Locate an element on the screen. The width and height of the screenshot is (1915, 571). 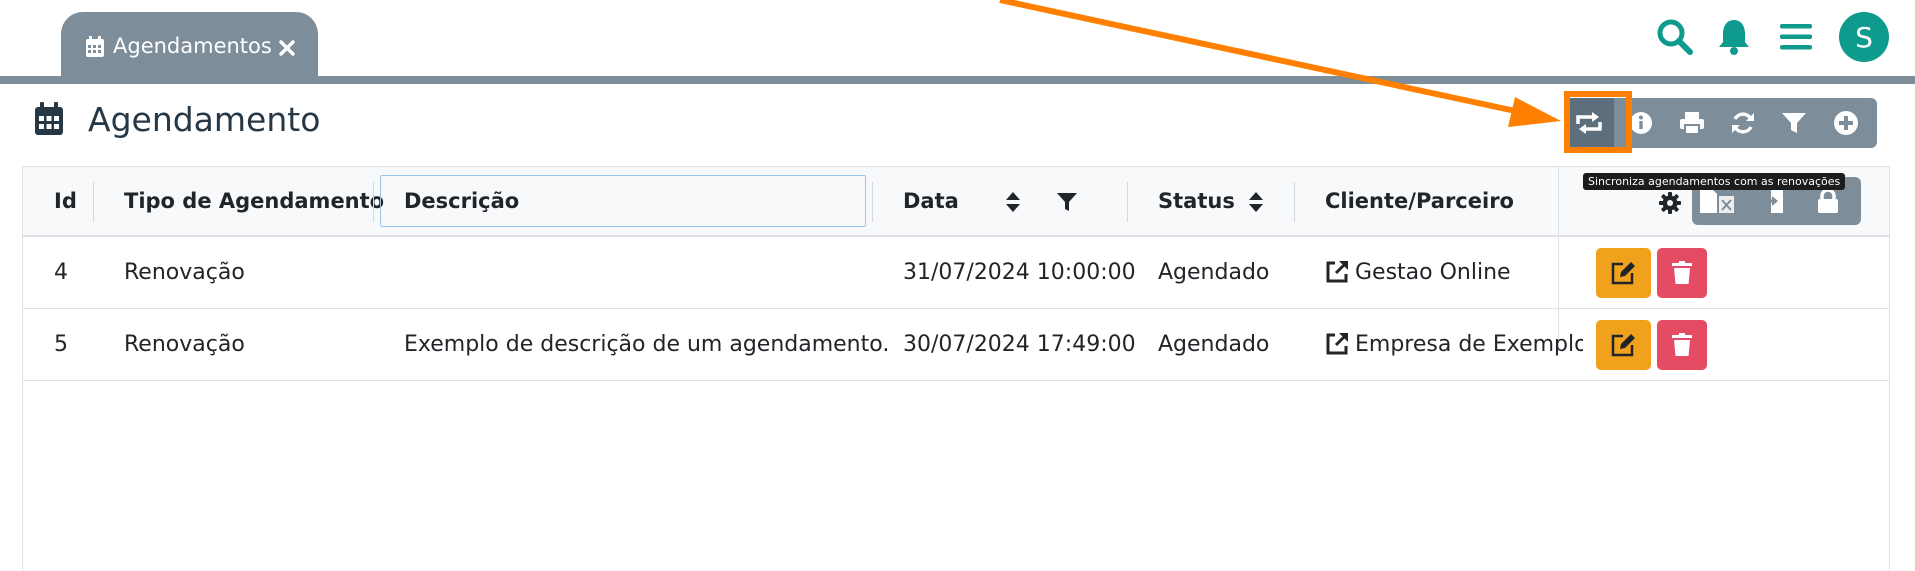
column-header-data: Data is located at coordinates (931, 201).